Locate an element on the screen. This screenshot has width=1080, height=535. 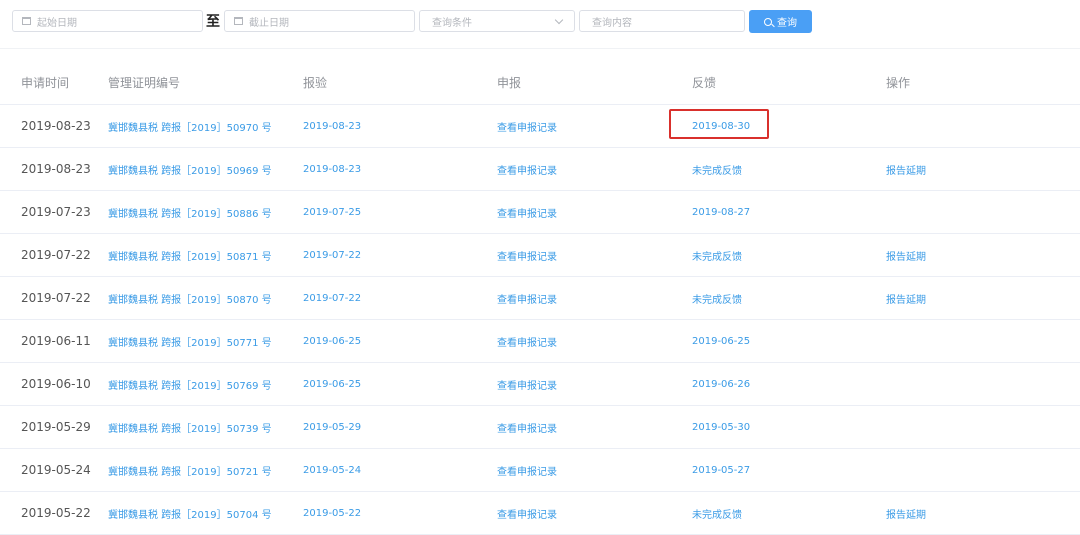
filter-bar: 起始日期 至 截止日期 查询条件 查询内容 查询 is located at coordinates (540, 24).